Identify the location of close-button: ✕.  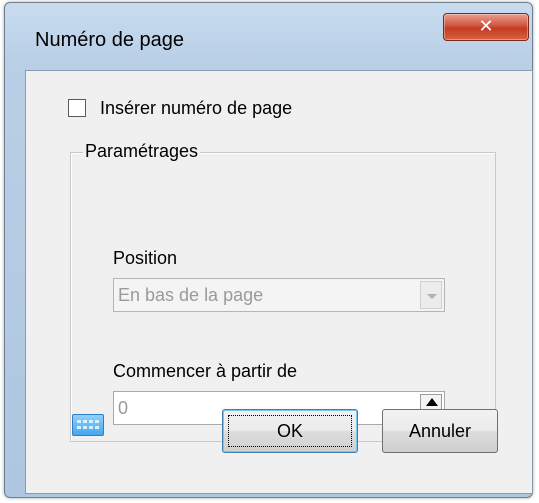
(486, 27).